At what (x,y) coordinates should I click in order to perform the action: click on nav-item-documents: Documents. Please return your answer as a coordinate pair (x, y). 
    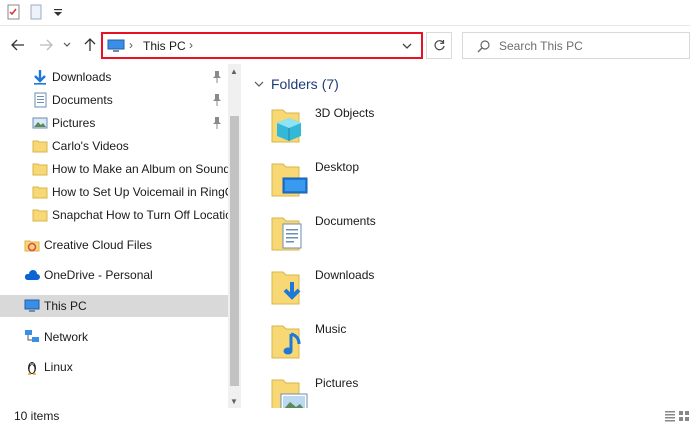
    Looking at the image, I should click on (114, 100).